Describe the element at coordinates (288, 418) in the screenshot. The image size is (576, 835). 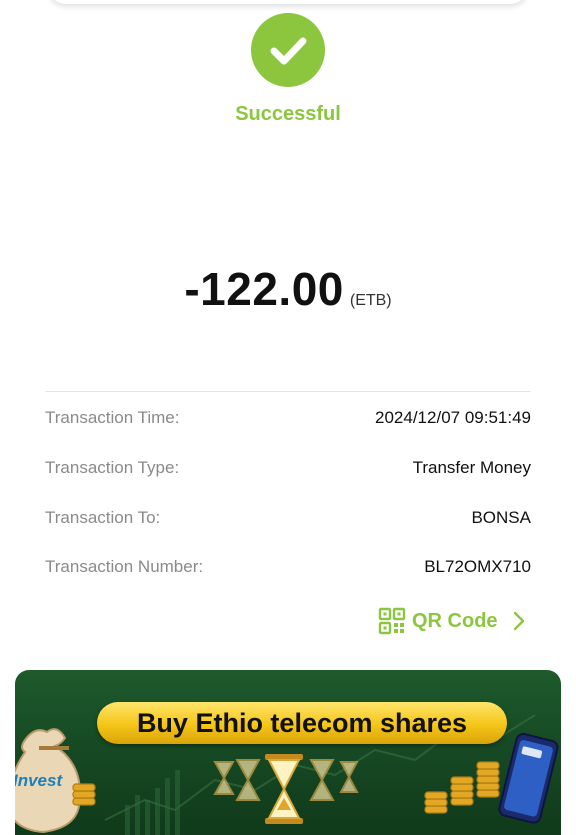
I see `detail-row-transaction-time: Transaction Time: 2024/12/07 09:51:49` at that location.